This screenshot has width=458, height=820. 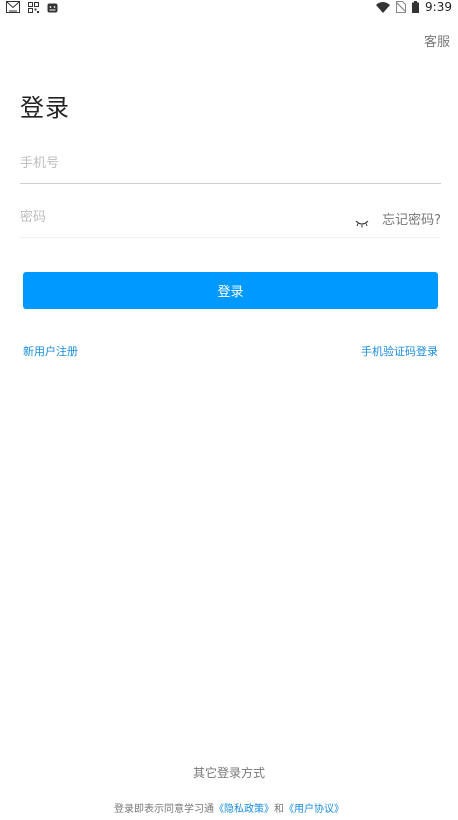 I want to click on agreement-and: 和, so click(x=279, y=809).